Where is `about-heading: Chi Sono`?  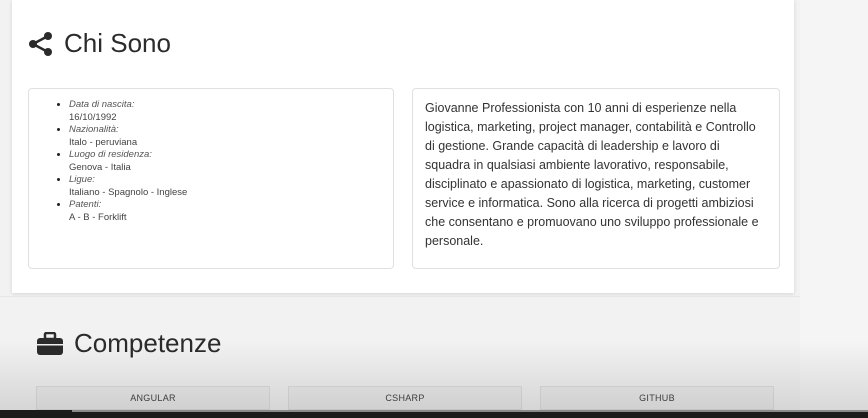
about-heading: Chi Sono is located at coordinates (99, 43).